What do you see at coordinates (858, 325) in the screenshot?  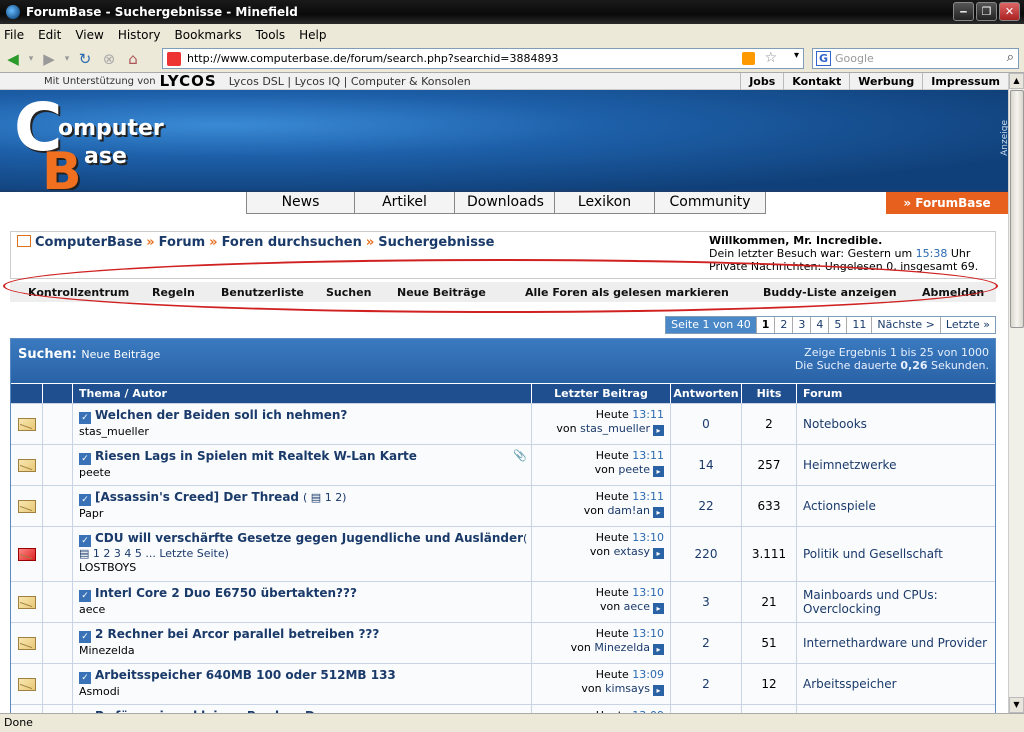 I see `page-link: 11` at bounding box center [858, 325].